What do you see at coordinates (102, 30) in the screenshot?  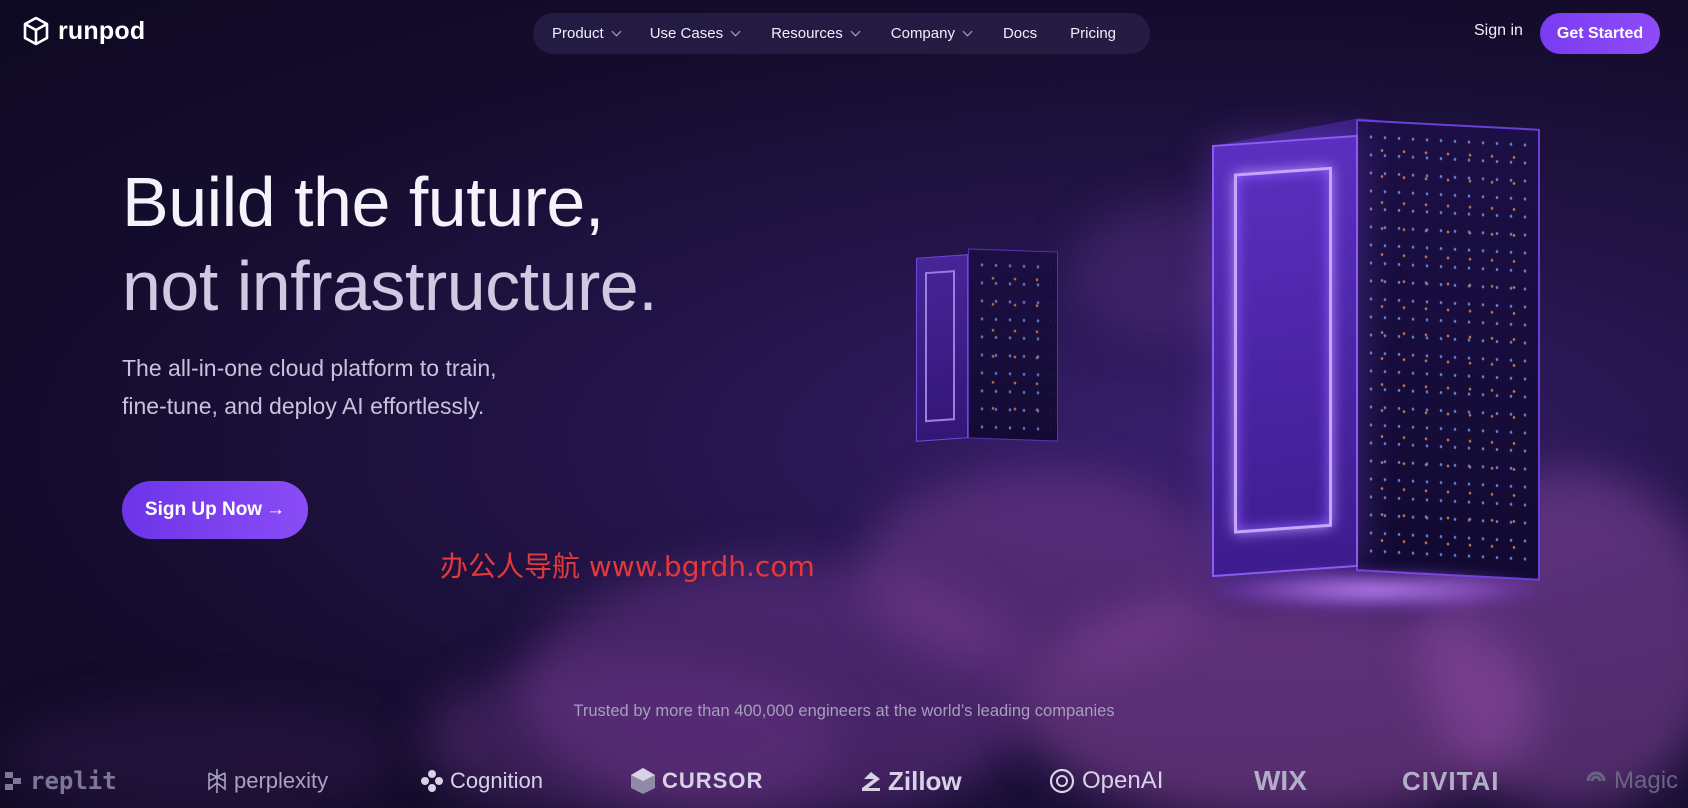 I see `brand-name: runpod` at bounding box center [102, 30].